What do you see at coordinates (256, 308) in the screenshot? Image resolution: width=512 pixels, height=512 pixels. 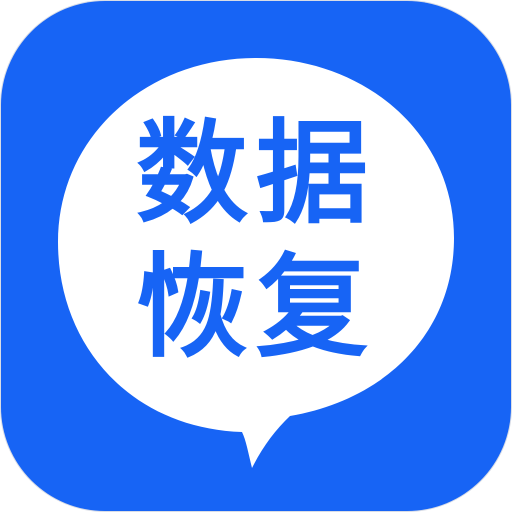 I see `title-line-2: 恢复` at bounding box center [256, 308].